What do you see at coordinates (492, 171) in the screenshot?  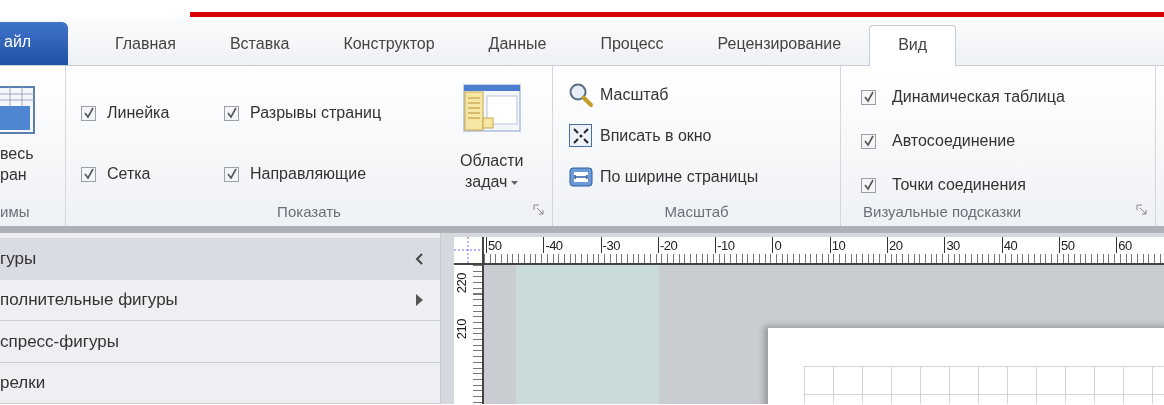 I see `task-panes-button: Области задач` at bounding box center [492, 171].